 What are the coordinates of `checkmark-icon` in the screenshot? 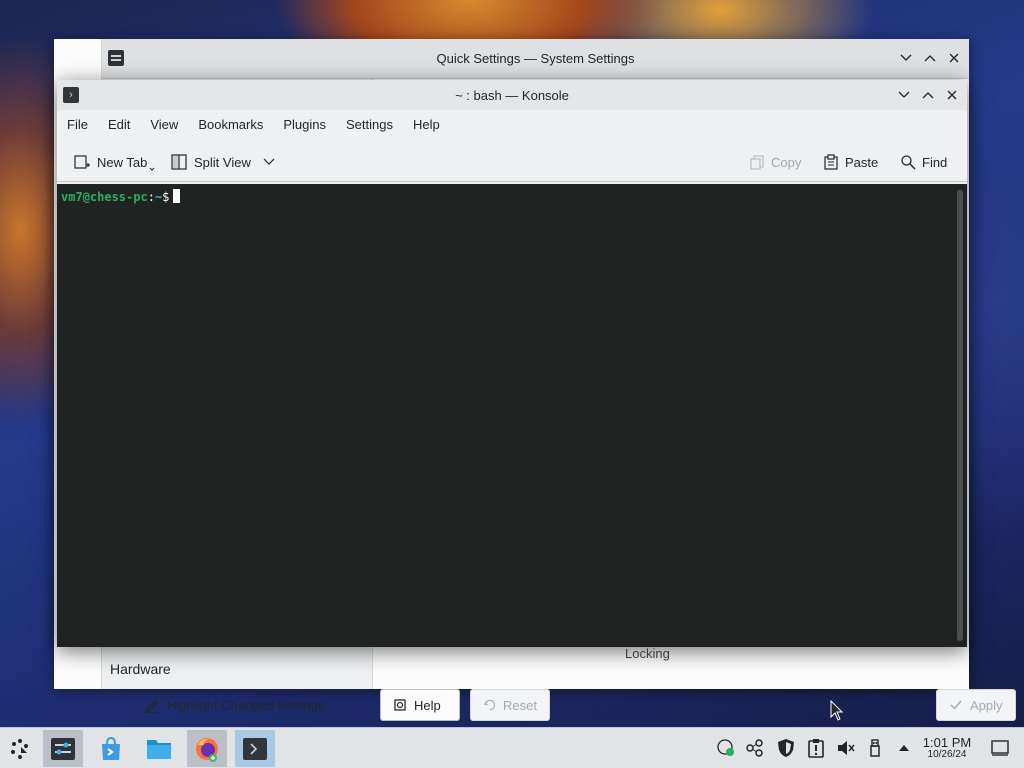 It's located at (956, 705).